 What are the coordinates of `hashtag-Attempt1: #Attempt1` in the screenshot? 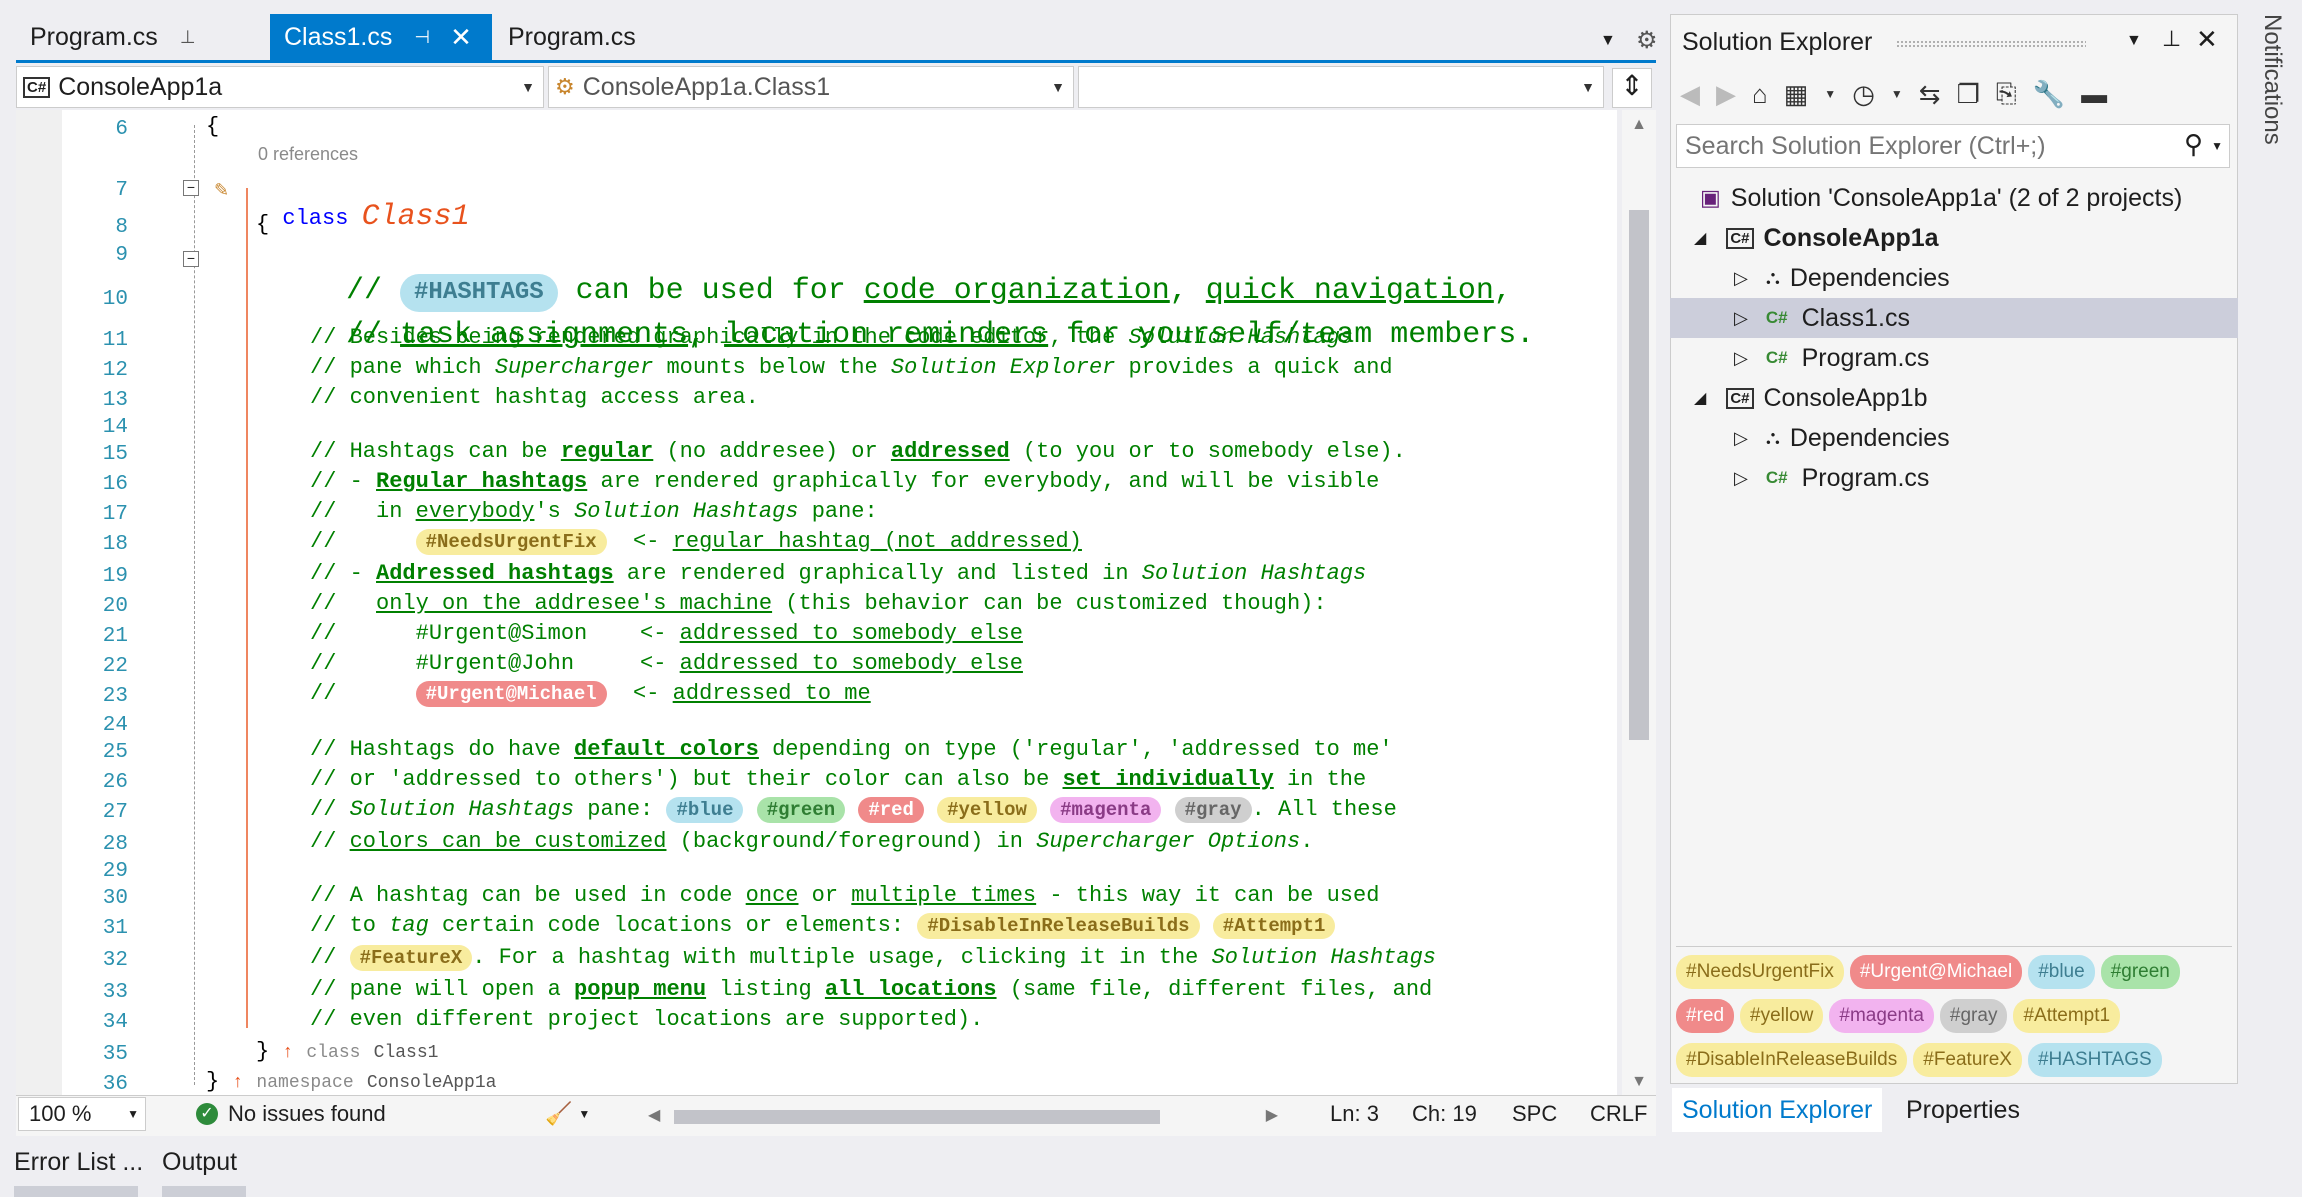 It's located at (1274, 926).